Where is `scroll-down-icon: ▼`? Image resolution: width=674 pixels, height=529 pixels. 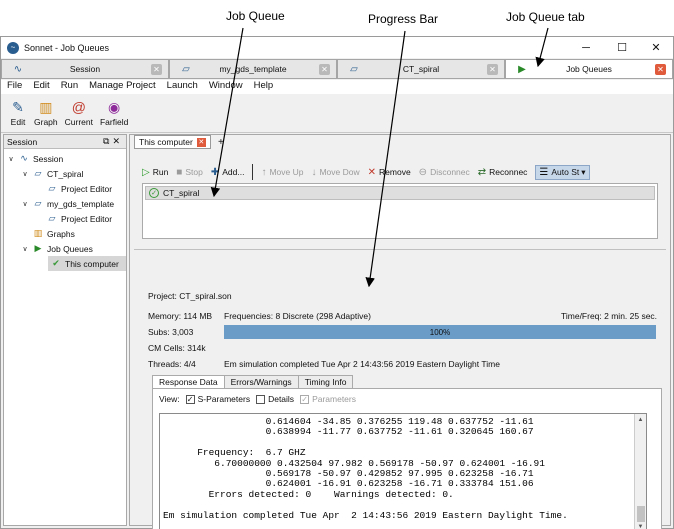
scroll-down-icon: ▼ is located at coordinates (640, 525).